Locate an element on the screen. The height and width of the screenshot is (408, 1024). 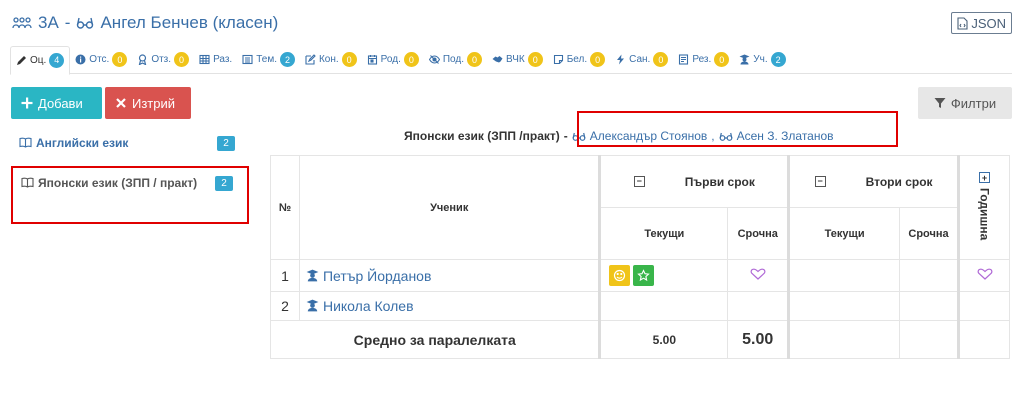
tab-sanctions: Сан. 0 is located at coordinates (641, 60).